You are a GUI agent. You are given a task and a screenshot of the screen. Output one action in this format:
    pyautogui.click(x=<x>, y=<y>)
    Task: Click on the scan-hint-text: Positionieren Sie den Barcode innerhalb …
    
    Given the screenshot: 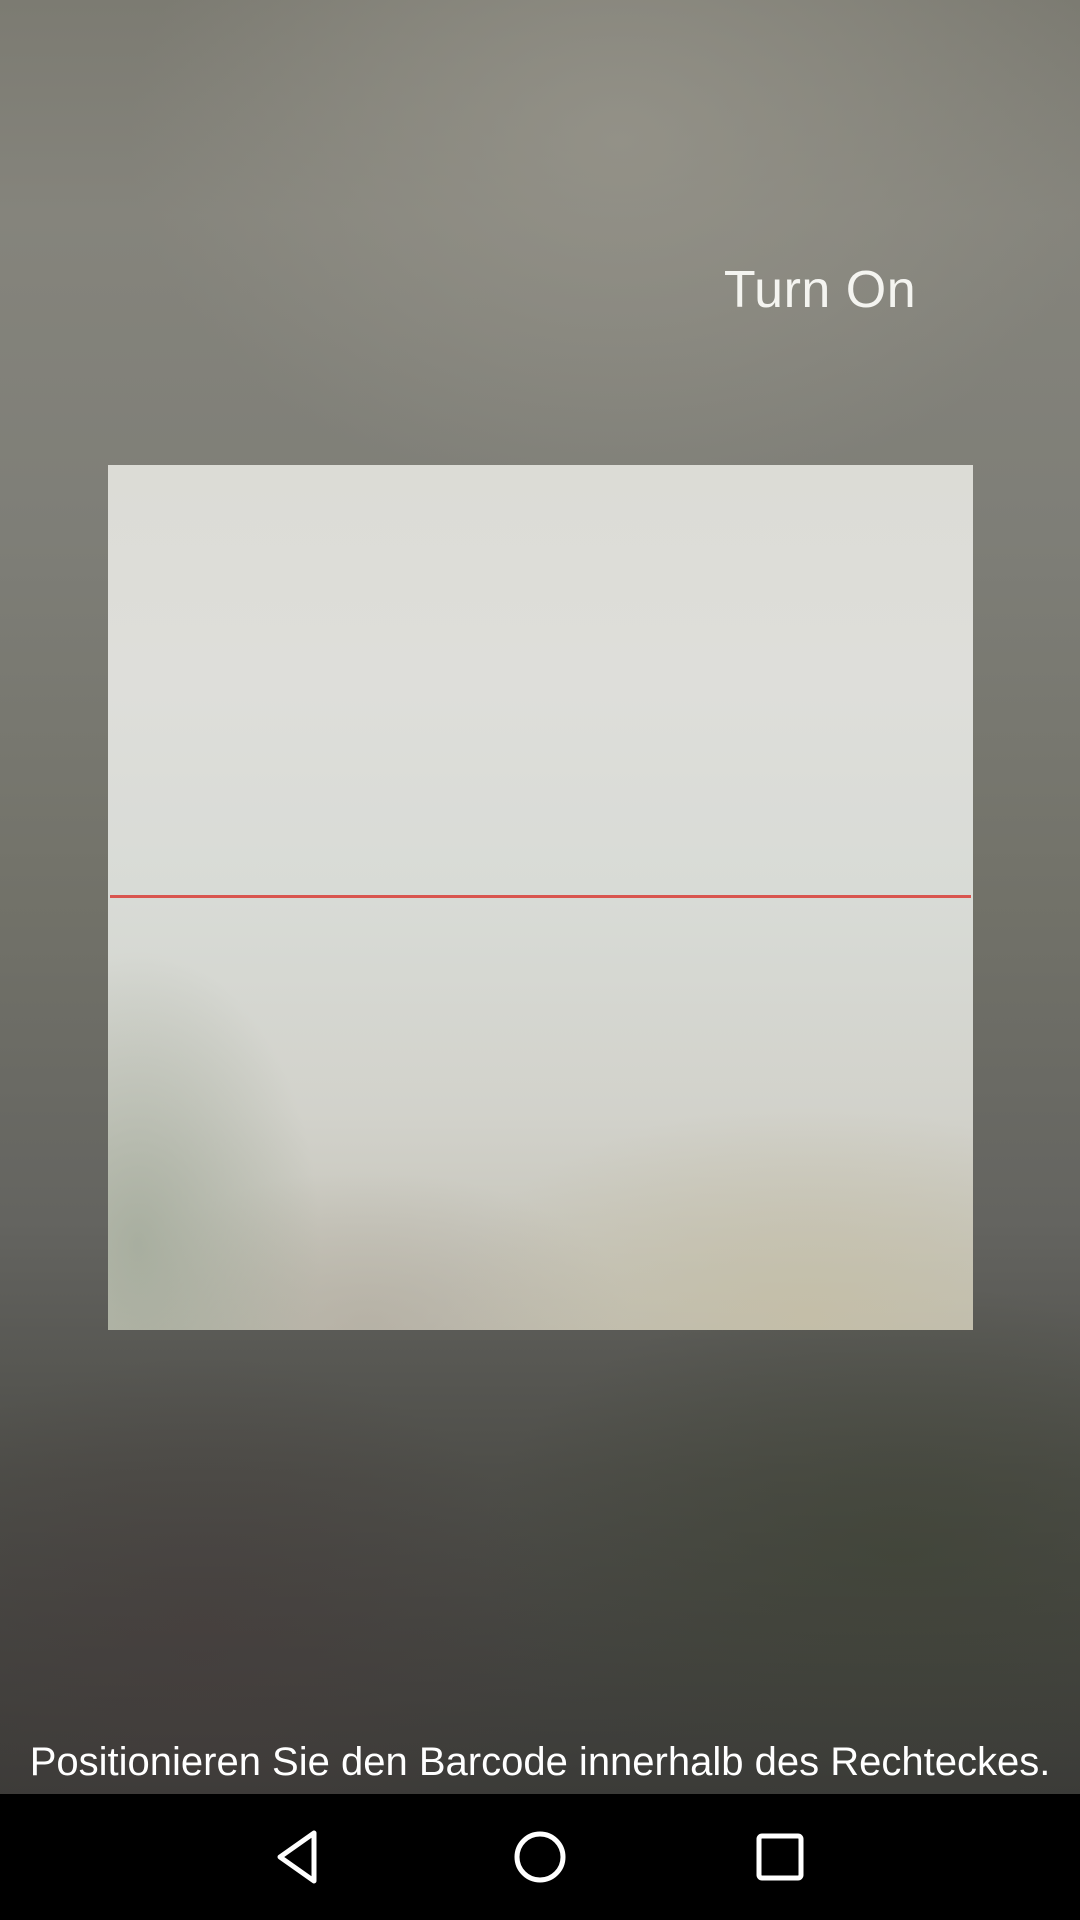 What is the action you would take?
    pyautogui.click(x=540, y=1762)
    